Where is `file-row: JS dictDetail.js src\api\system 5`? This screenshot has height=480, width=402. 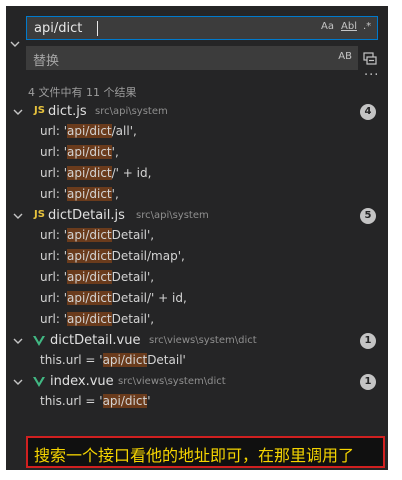 file-row: JS dictDetail.js src\api\system 5 is located at coordinates (197, 216).